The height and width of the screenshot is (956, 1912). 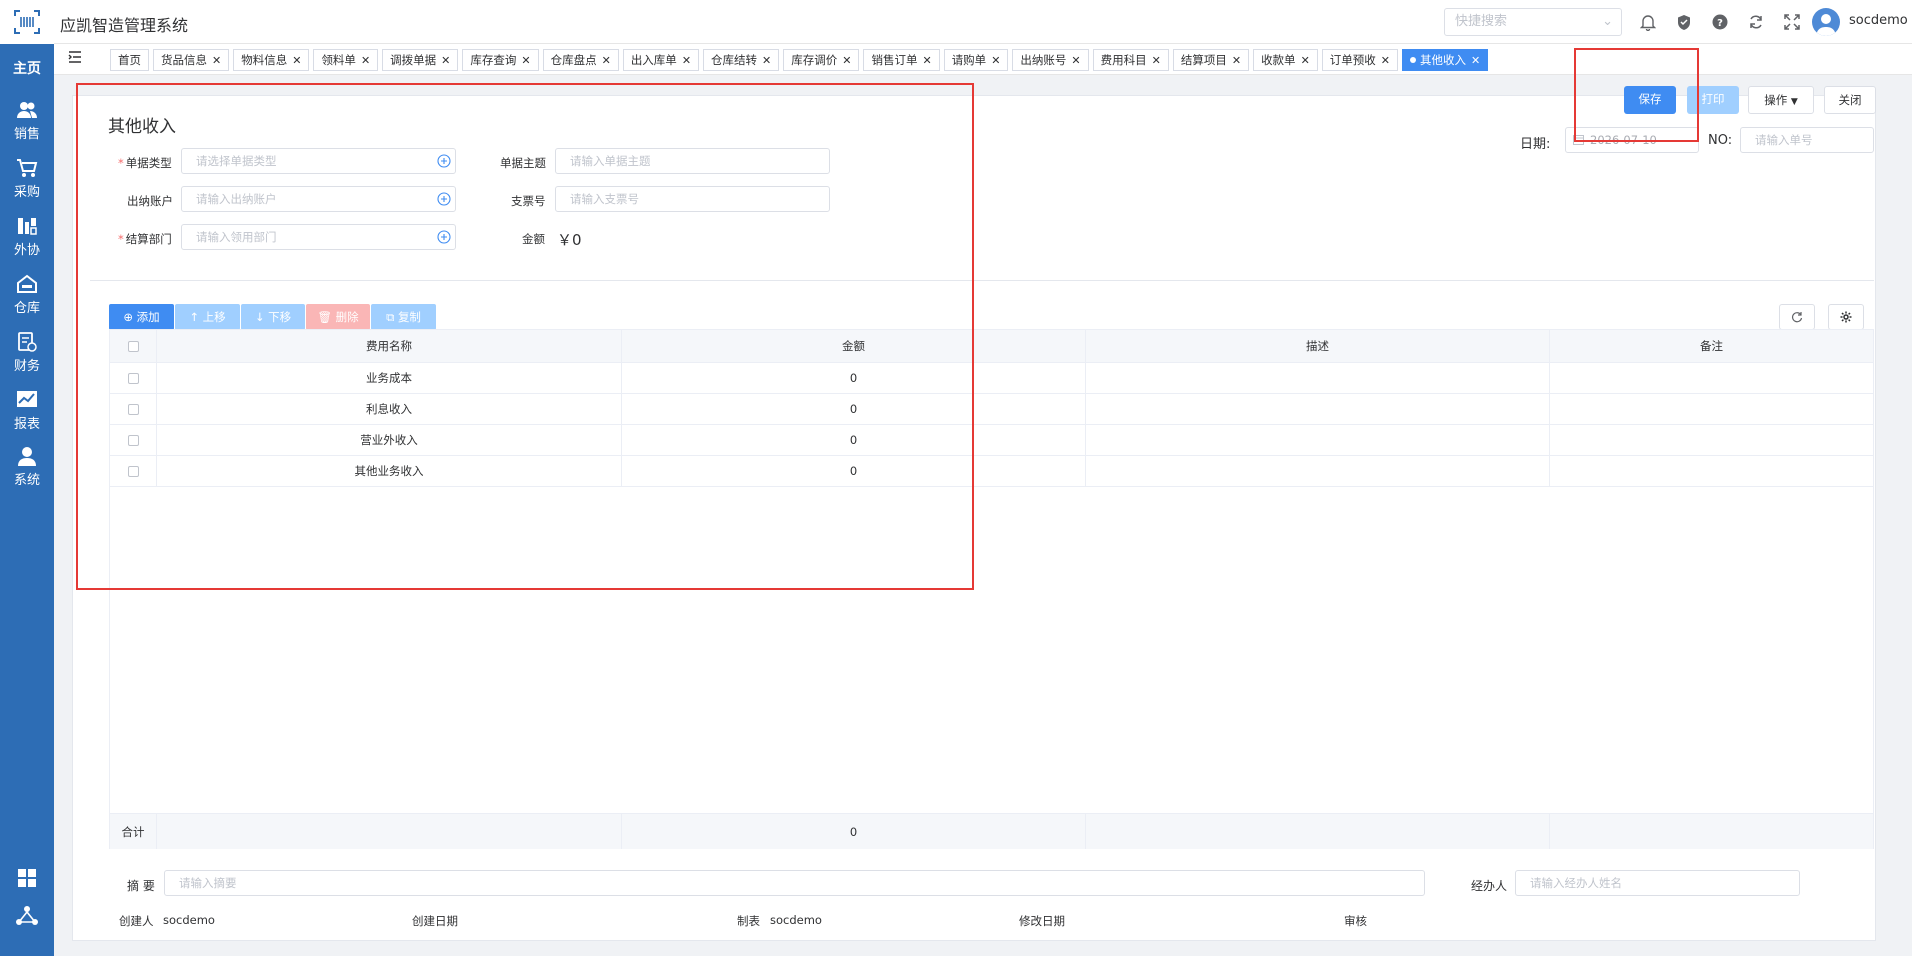 I want to click on move-down-button: ↓ 下移, so click(x=273, y=317).